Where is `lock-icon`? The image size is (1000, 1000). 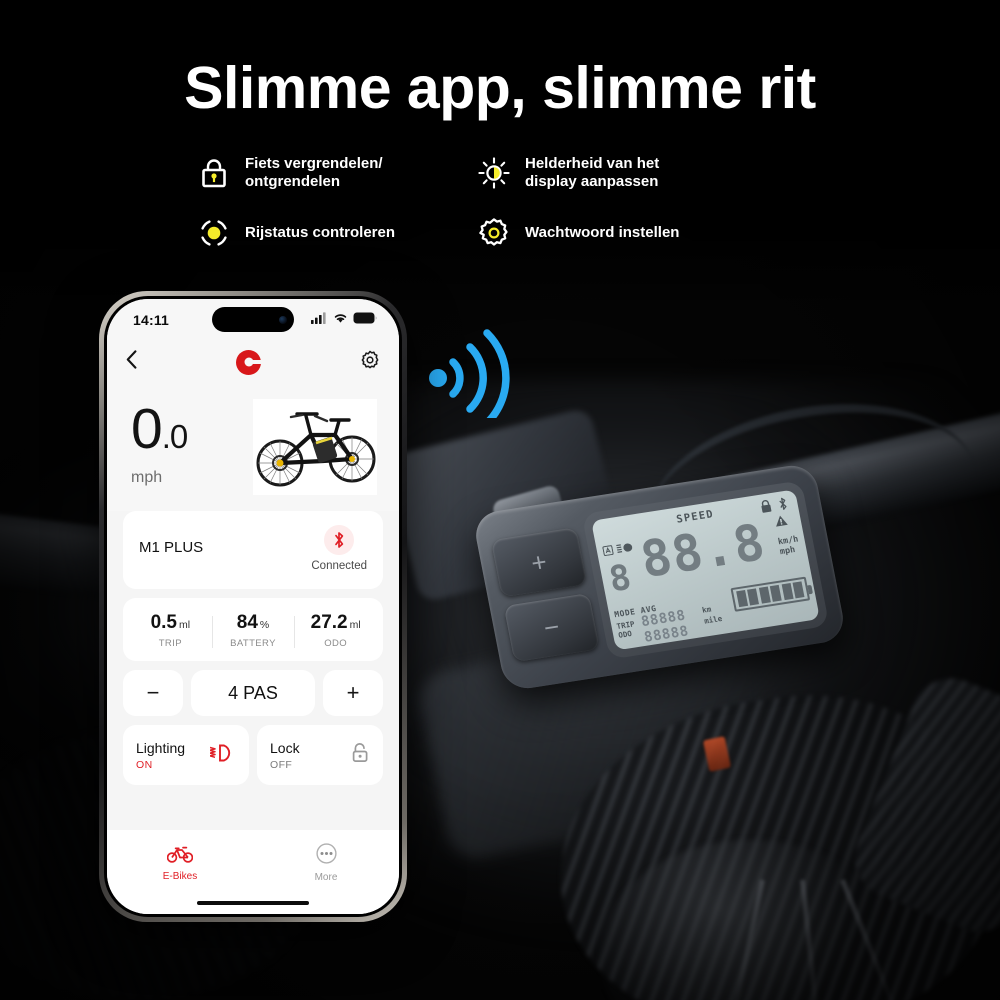
lock-icon is located at coordinates (766, 507).